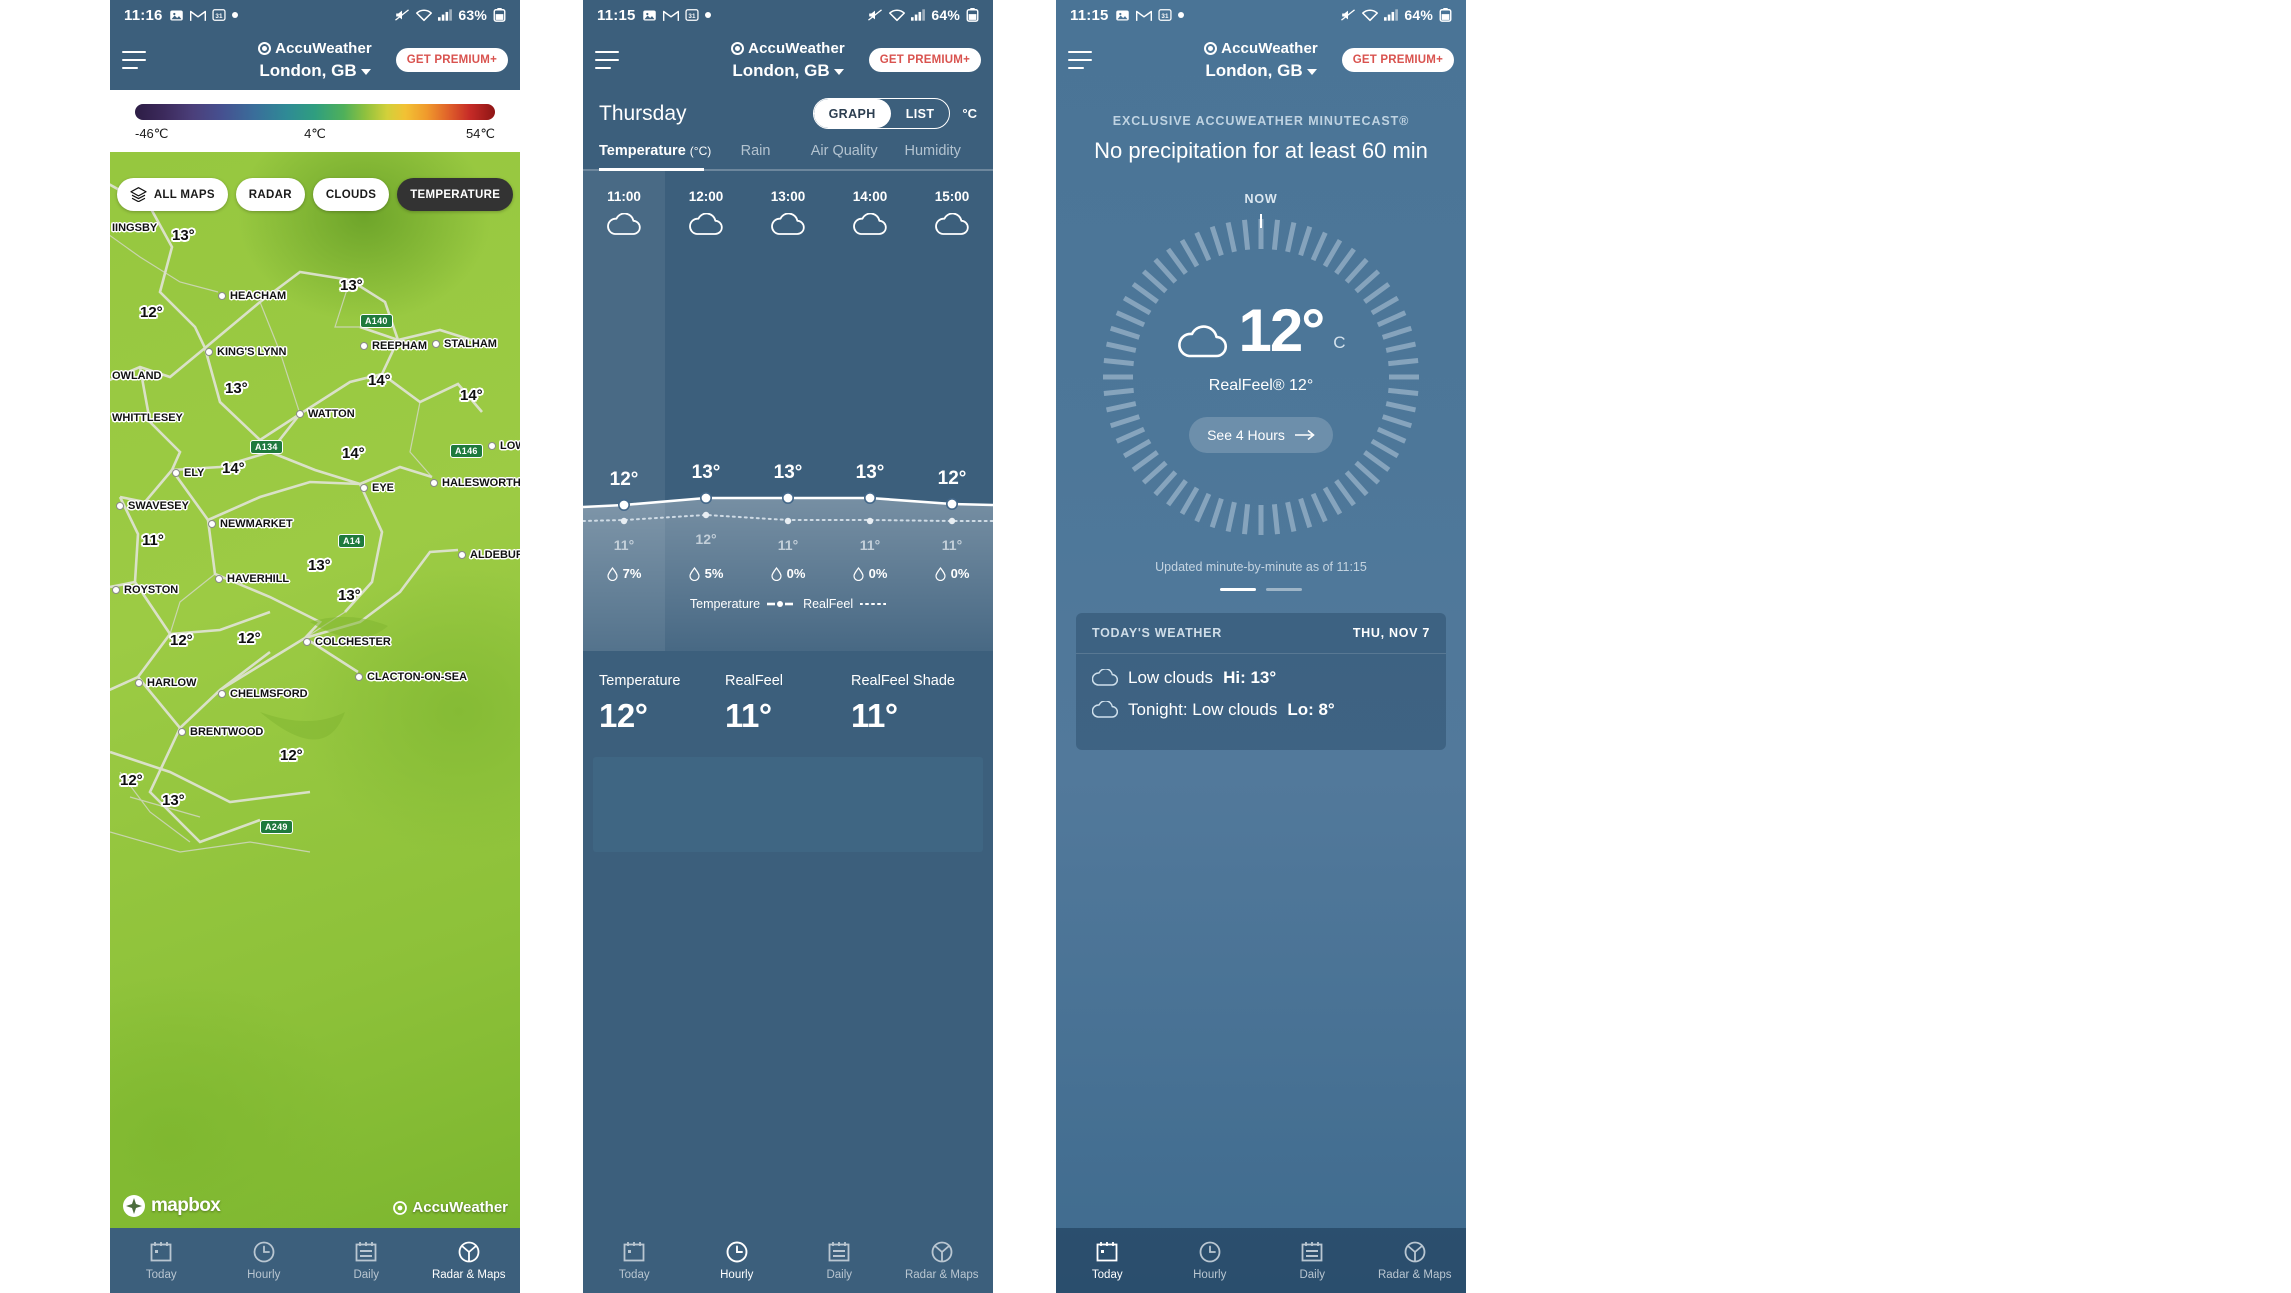 The image size is (2291, 1293). Describe the element at coordinates (466, 451) in the screenshot. I see `map-road-shield: A146` at that location.